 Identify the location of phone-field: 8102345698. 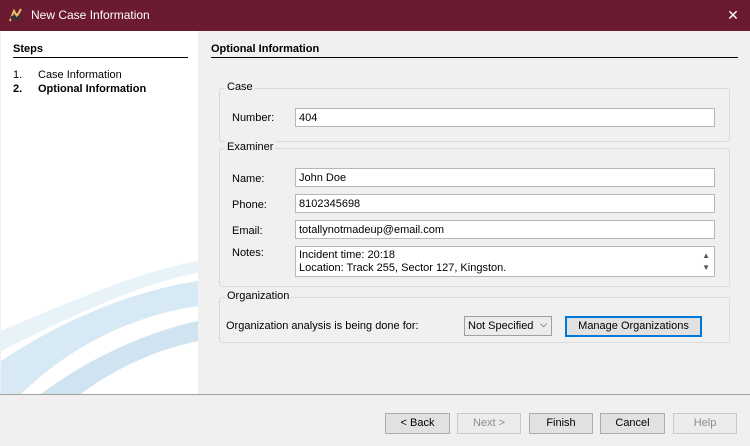
(505, 203).